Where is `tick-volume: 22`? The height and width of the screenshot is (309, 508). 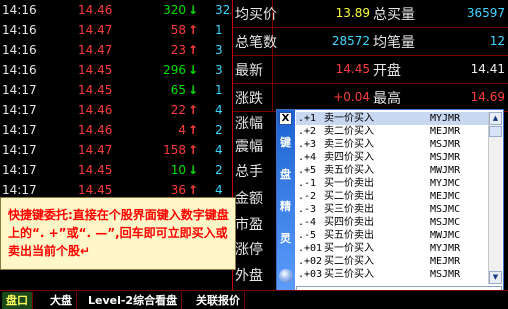
tick-volume: 22 is located at coordinates (178, 110).